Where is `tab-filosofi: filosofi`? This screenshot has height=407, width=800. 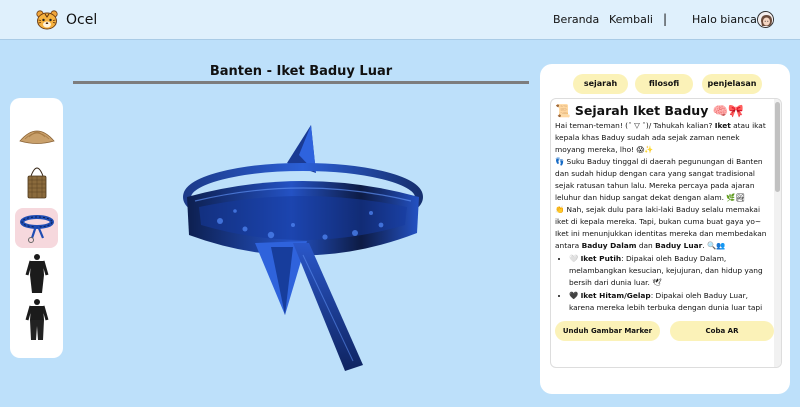
tab-filosofi: filosofi is located at coordinates (664, 84).